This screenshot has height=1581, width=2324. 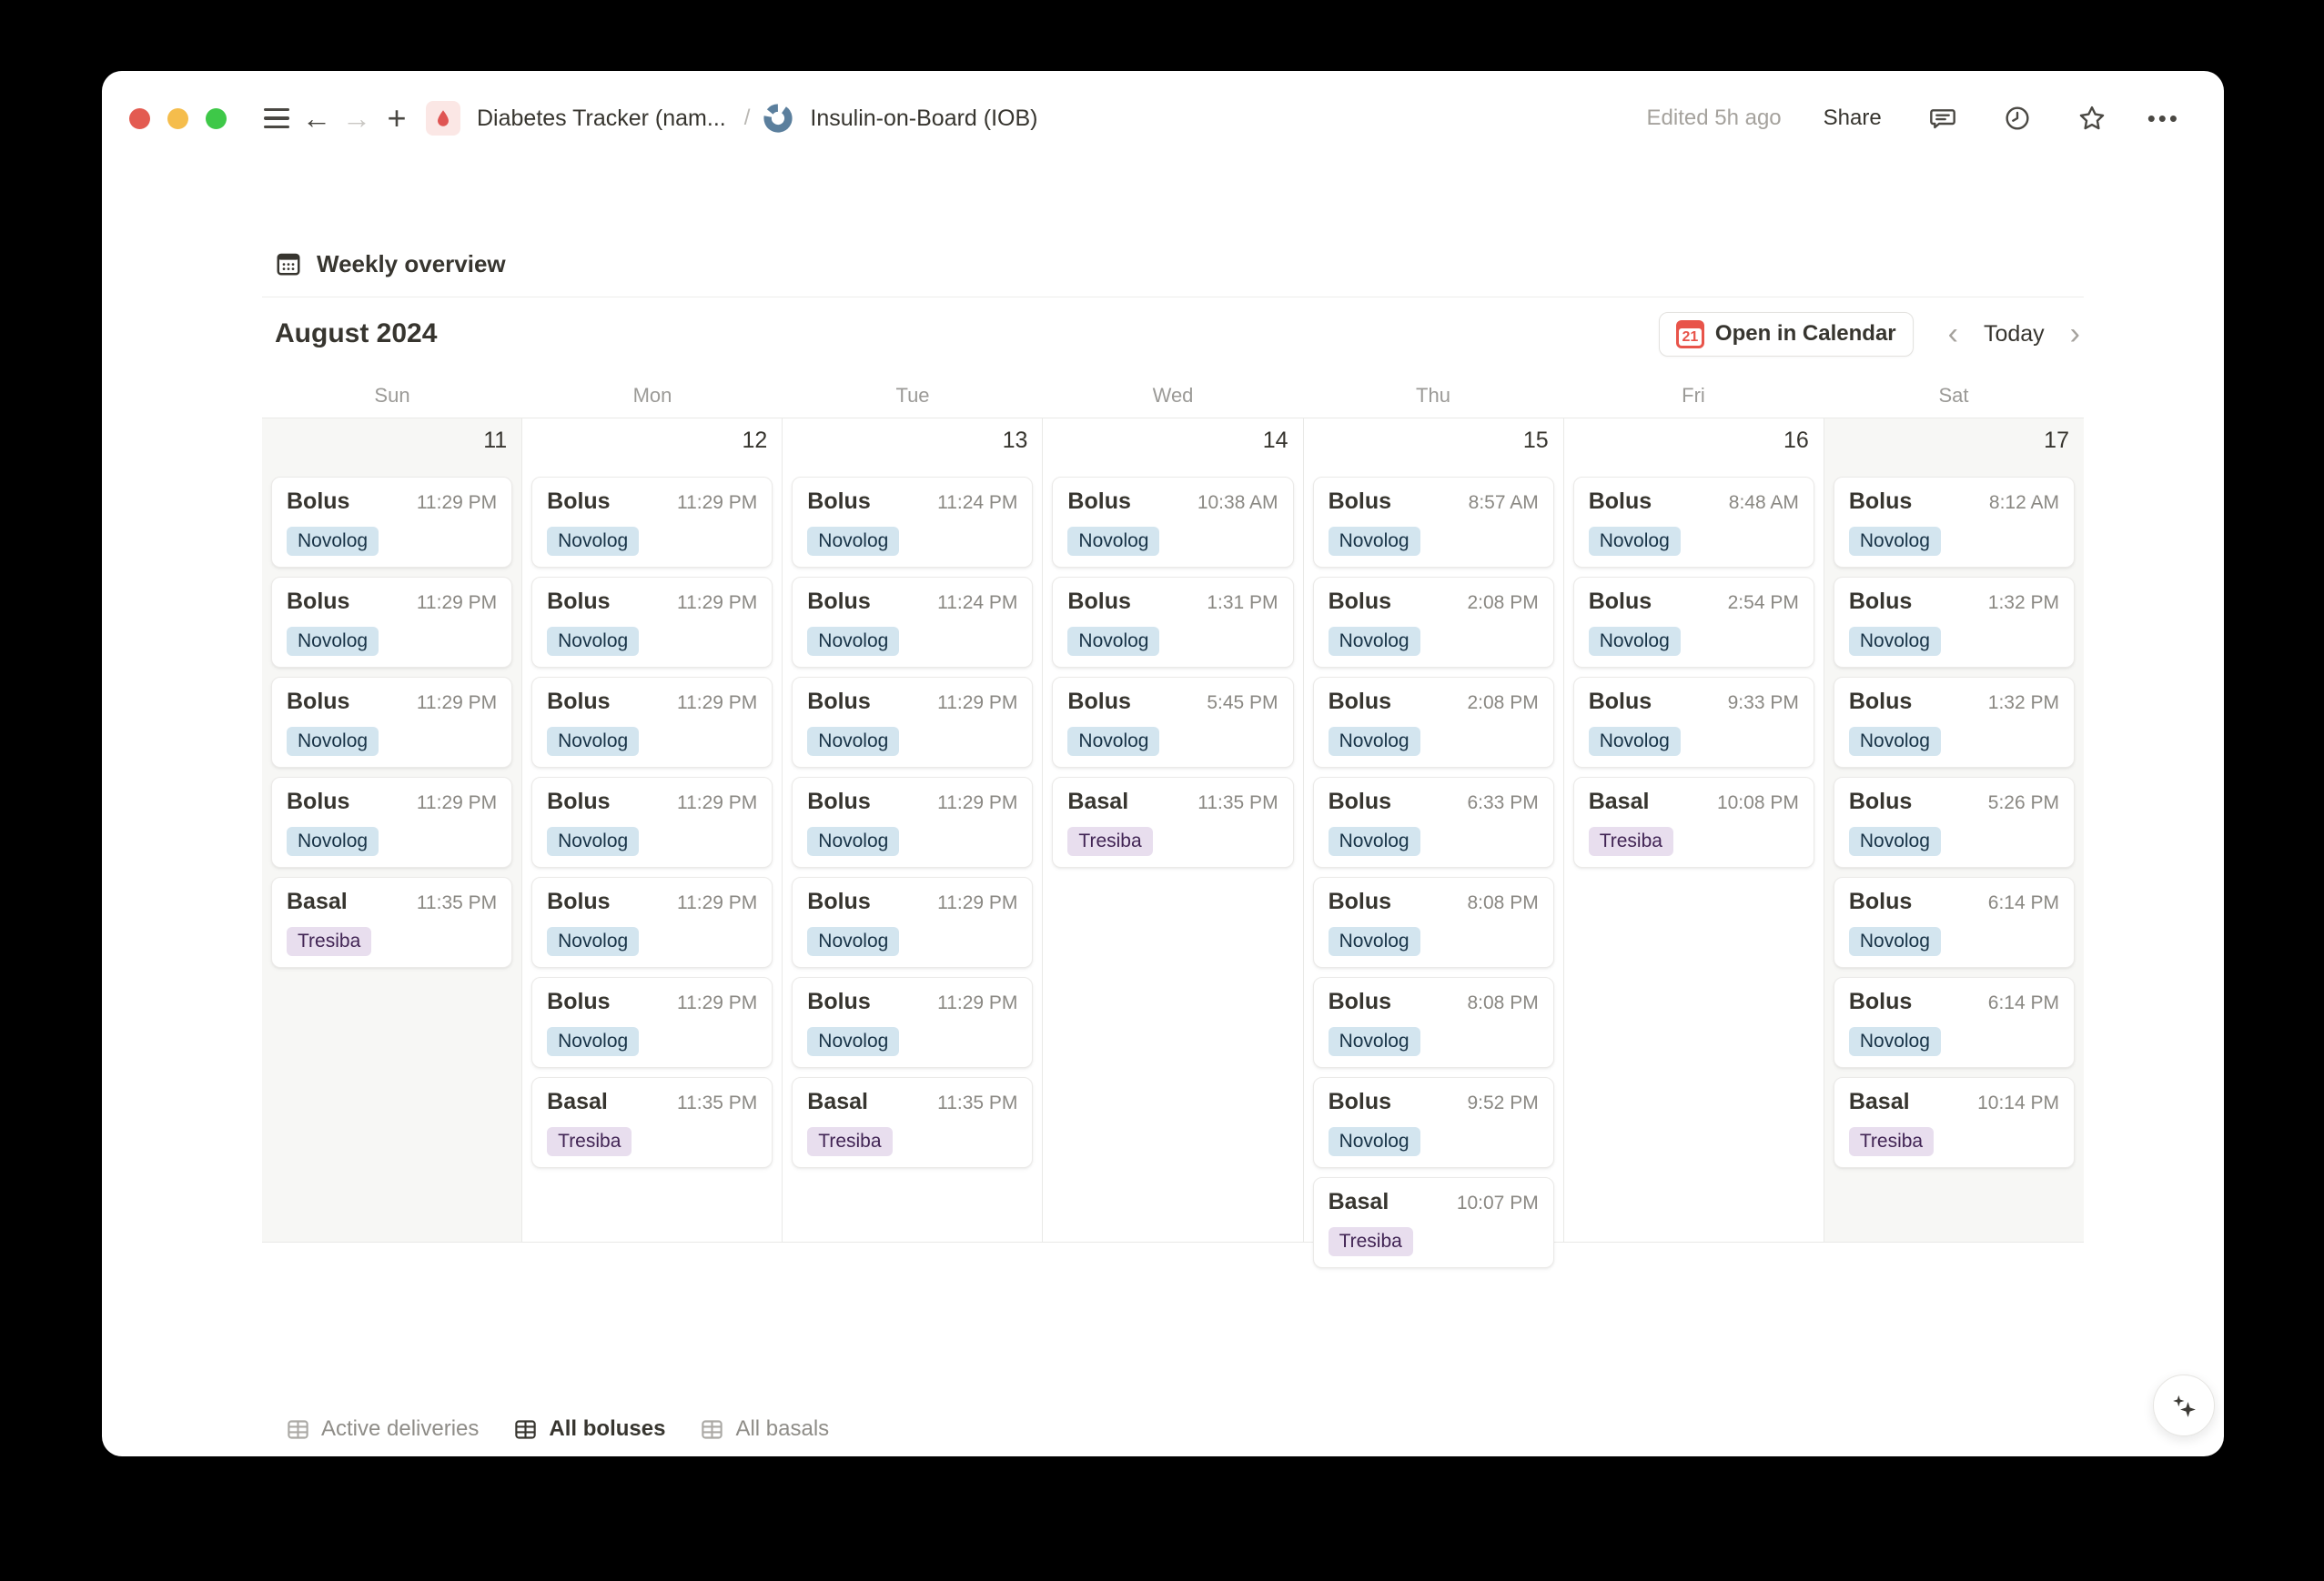 What do you see at coordinates (139, 118) in the screenshot?
I see `close-window-button` at bounding box center [139, 118].